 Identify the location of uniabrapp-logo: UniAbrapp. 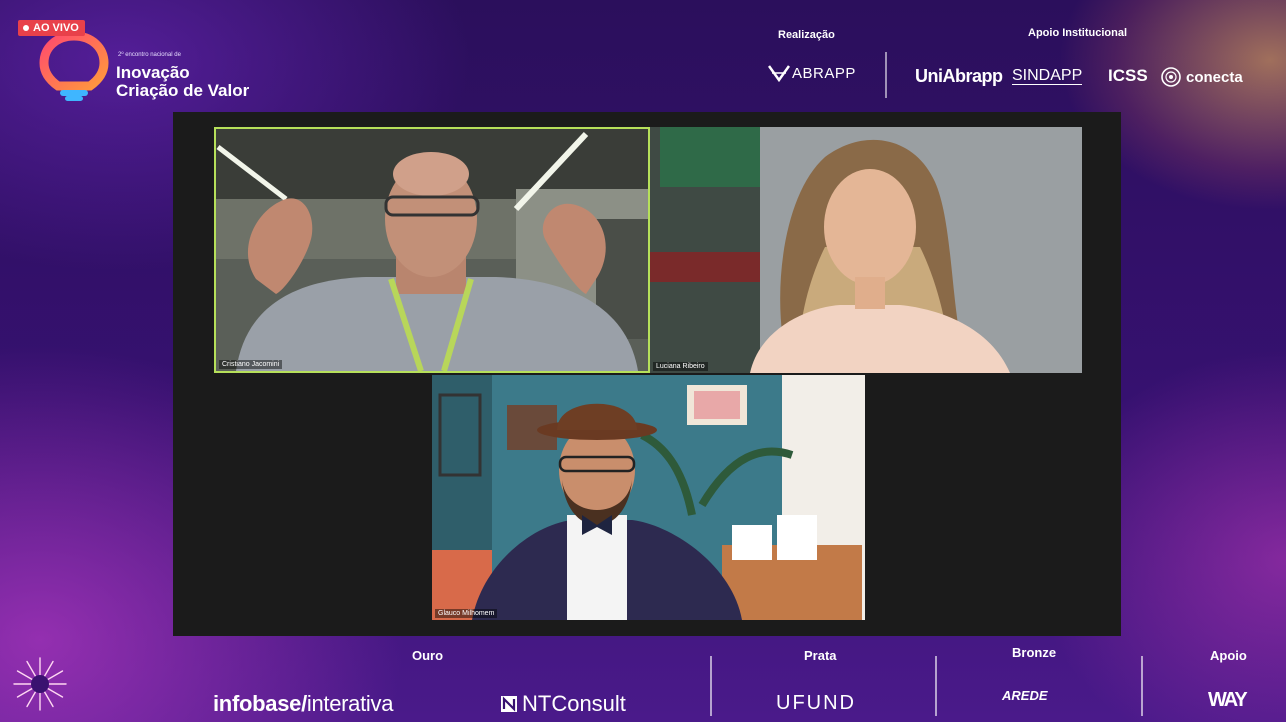
(959, 76).